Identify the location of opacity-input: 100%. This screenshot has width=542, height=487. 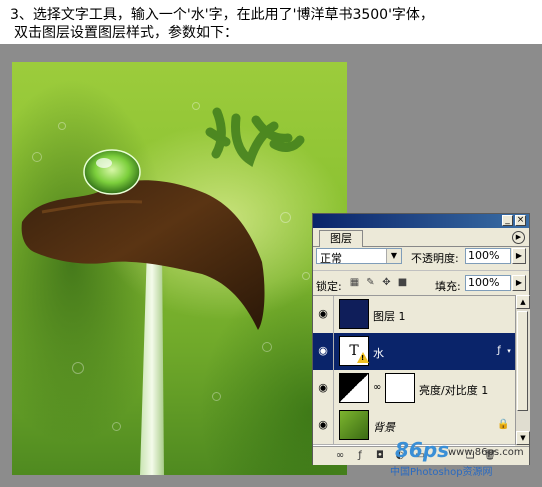
(488, 256).